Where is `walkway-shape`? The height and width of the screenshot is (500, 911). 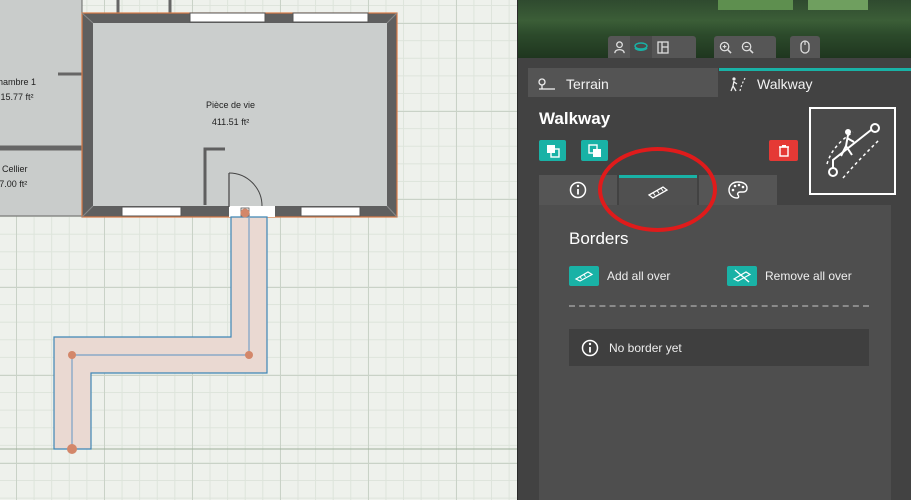 walkway-shape is located at coordinates (160, 333).